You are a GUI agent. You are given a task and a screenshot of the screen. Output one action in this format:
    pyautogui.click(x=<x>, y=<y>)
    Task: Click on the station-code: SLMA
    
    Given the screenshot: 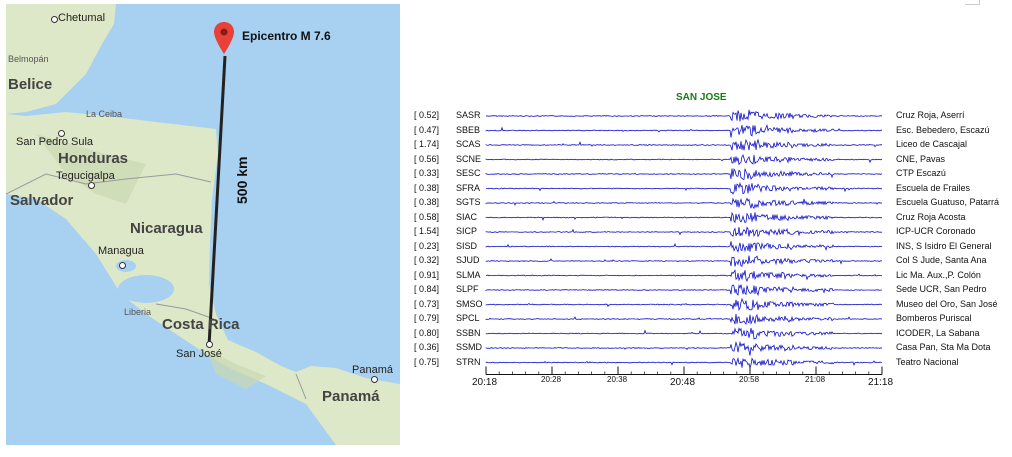 What is the action you would take?
    pyautogui.click(x=468, y=274)
    